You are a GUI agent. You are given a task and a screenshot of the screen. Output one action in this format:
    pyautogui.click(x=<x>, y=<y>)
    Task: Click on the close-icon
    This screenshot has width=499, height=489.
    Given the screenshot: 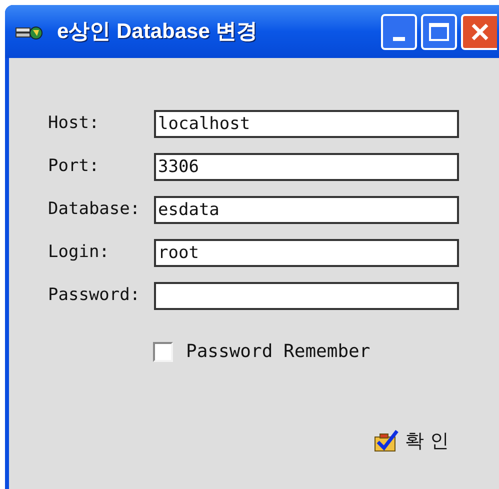 What is the action you would take?
    pyautogui.click(x=480, y=32)
    